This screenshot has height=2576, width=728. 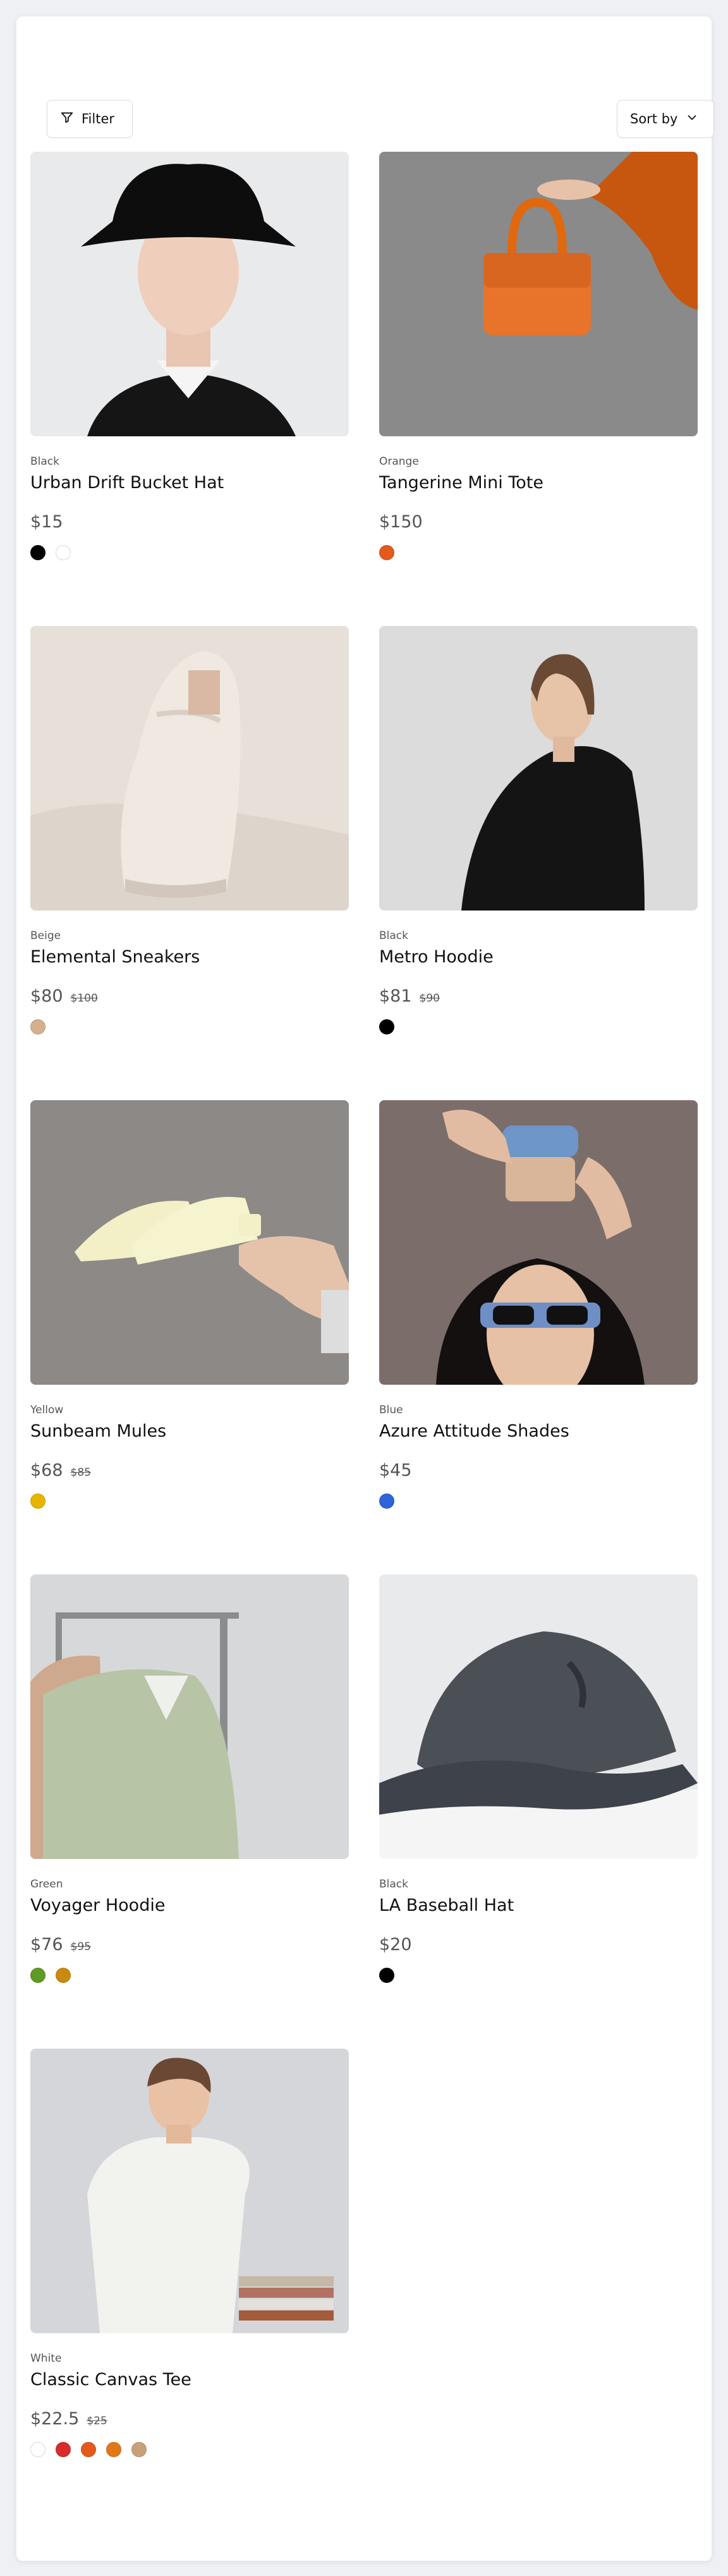 I want to click on product-card: Black Metro Hoodie $81 $90, so click(x=538, y=830).